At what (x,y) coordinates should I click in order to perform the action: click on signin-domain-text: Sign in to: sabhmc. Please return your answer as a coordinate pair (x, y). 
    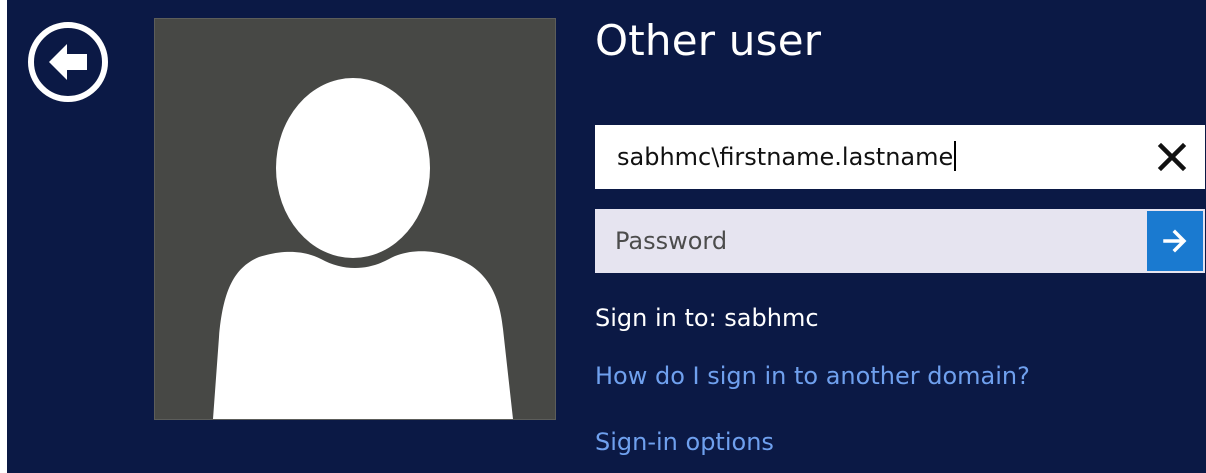
    Looking at the image, I should click on (707, 318).